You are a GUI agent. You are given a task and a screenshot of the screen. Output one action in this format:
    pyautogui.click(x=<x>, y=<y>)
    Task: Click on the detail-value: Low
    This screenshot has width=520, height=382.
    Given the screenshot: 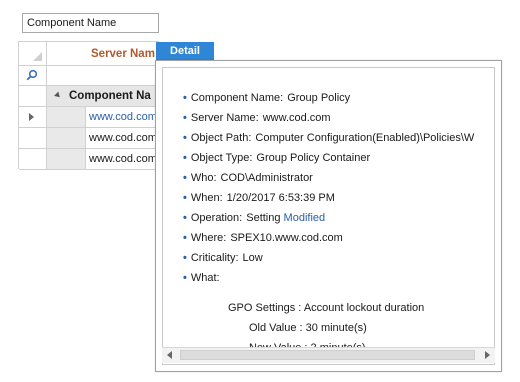 What is the action you would take?
    pyautogui.click(x=252, y=258)
    